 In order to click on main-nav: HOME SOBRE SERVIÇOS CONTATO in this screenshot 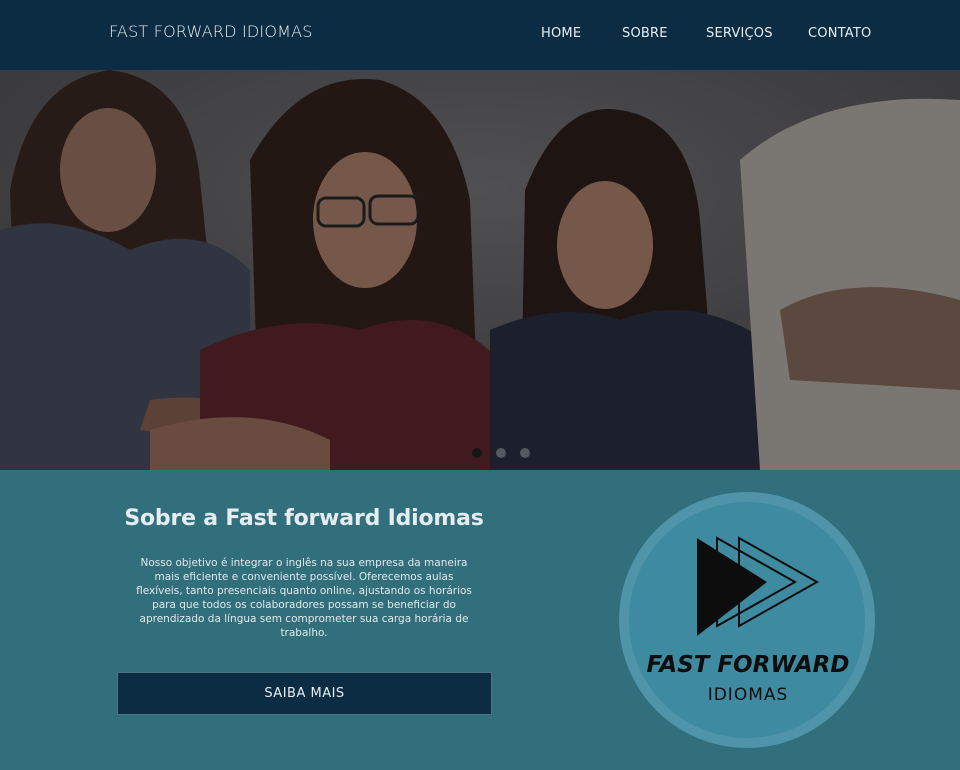, I will do `click(480, 36)`.